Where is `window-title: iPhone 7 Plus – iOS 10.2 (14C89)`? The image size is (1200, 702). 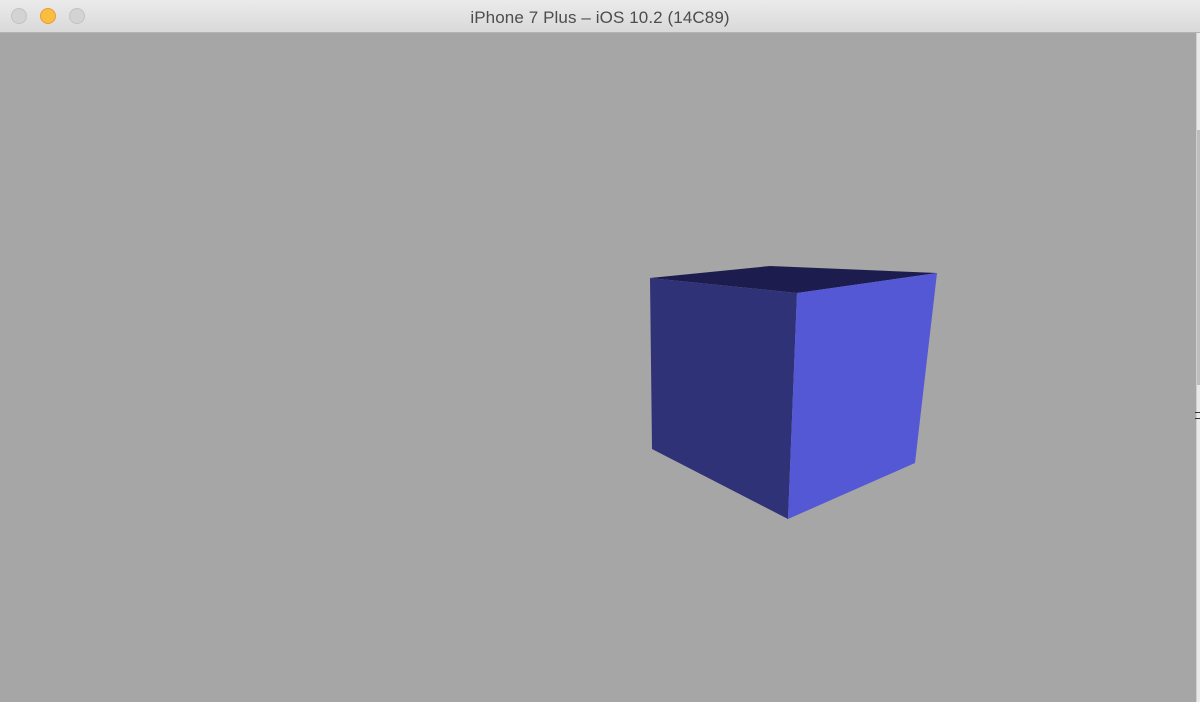 window-title: iPhone 7 Plus – iOS 10.2 (14C89) is located at coordinates (600, 17).